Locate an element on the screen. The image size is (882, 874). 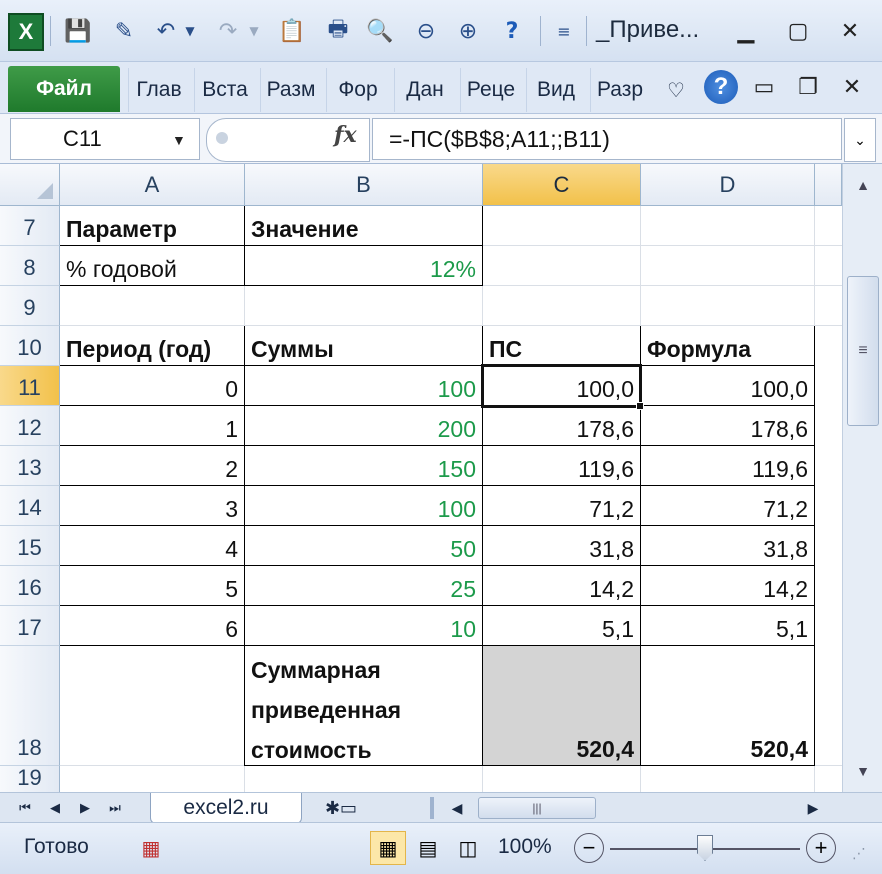
row-header-17: 17 is located at coordinates (30, 626).